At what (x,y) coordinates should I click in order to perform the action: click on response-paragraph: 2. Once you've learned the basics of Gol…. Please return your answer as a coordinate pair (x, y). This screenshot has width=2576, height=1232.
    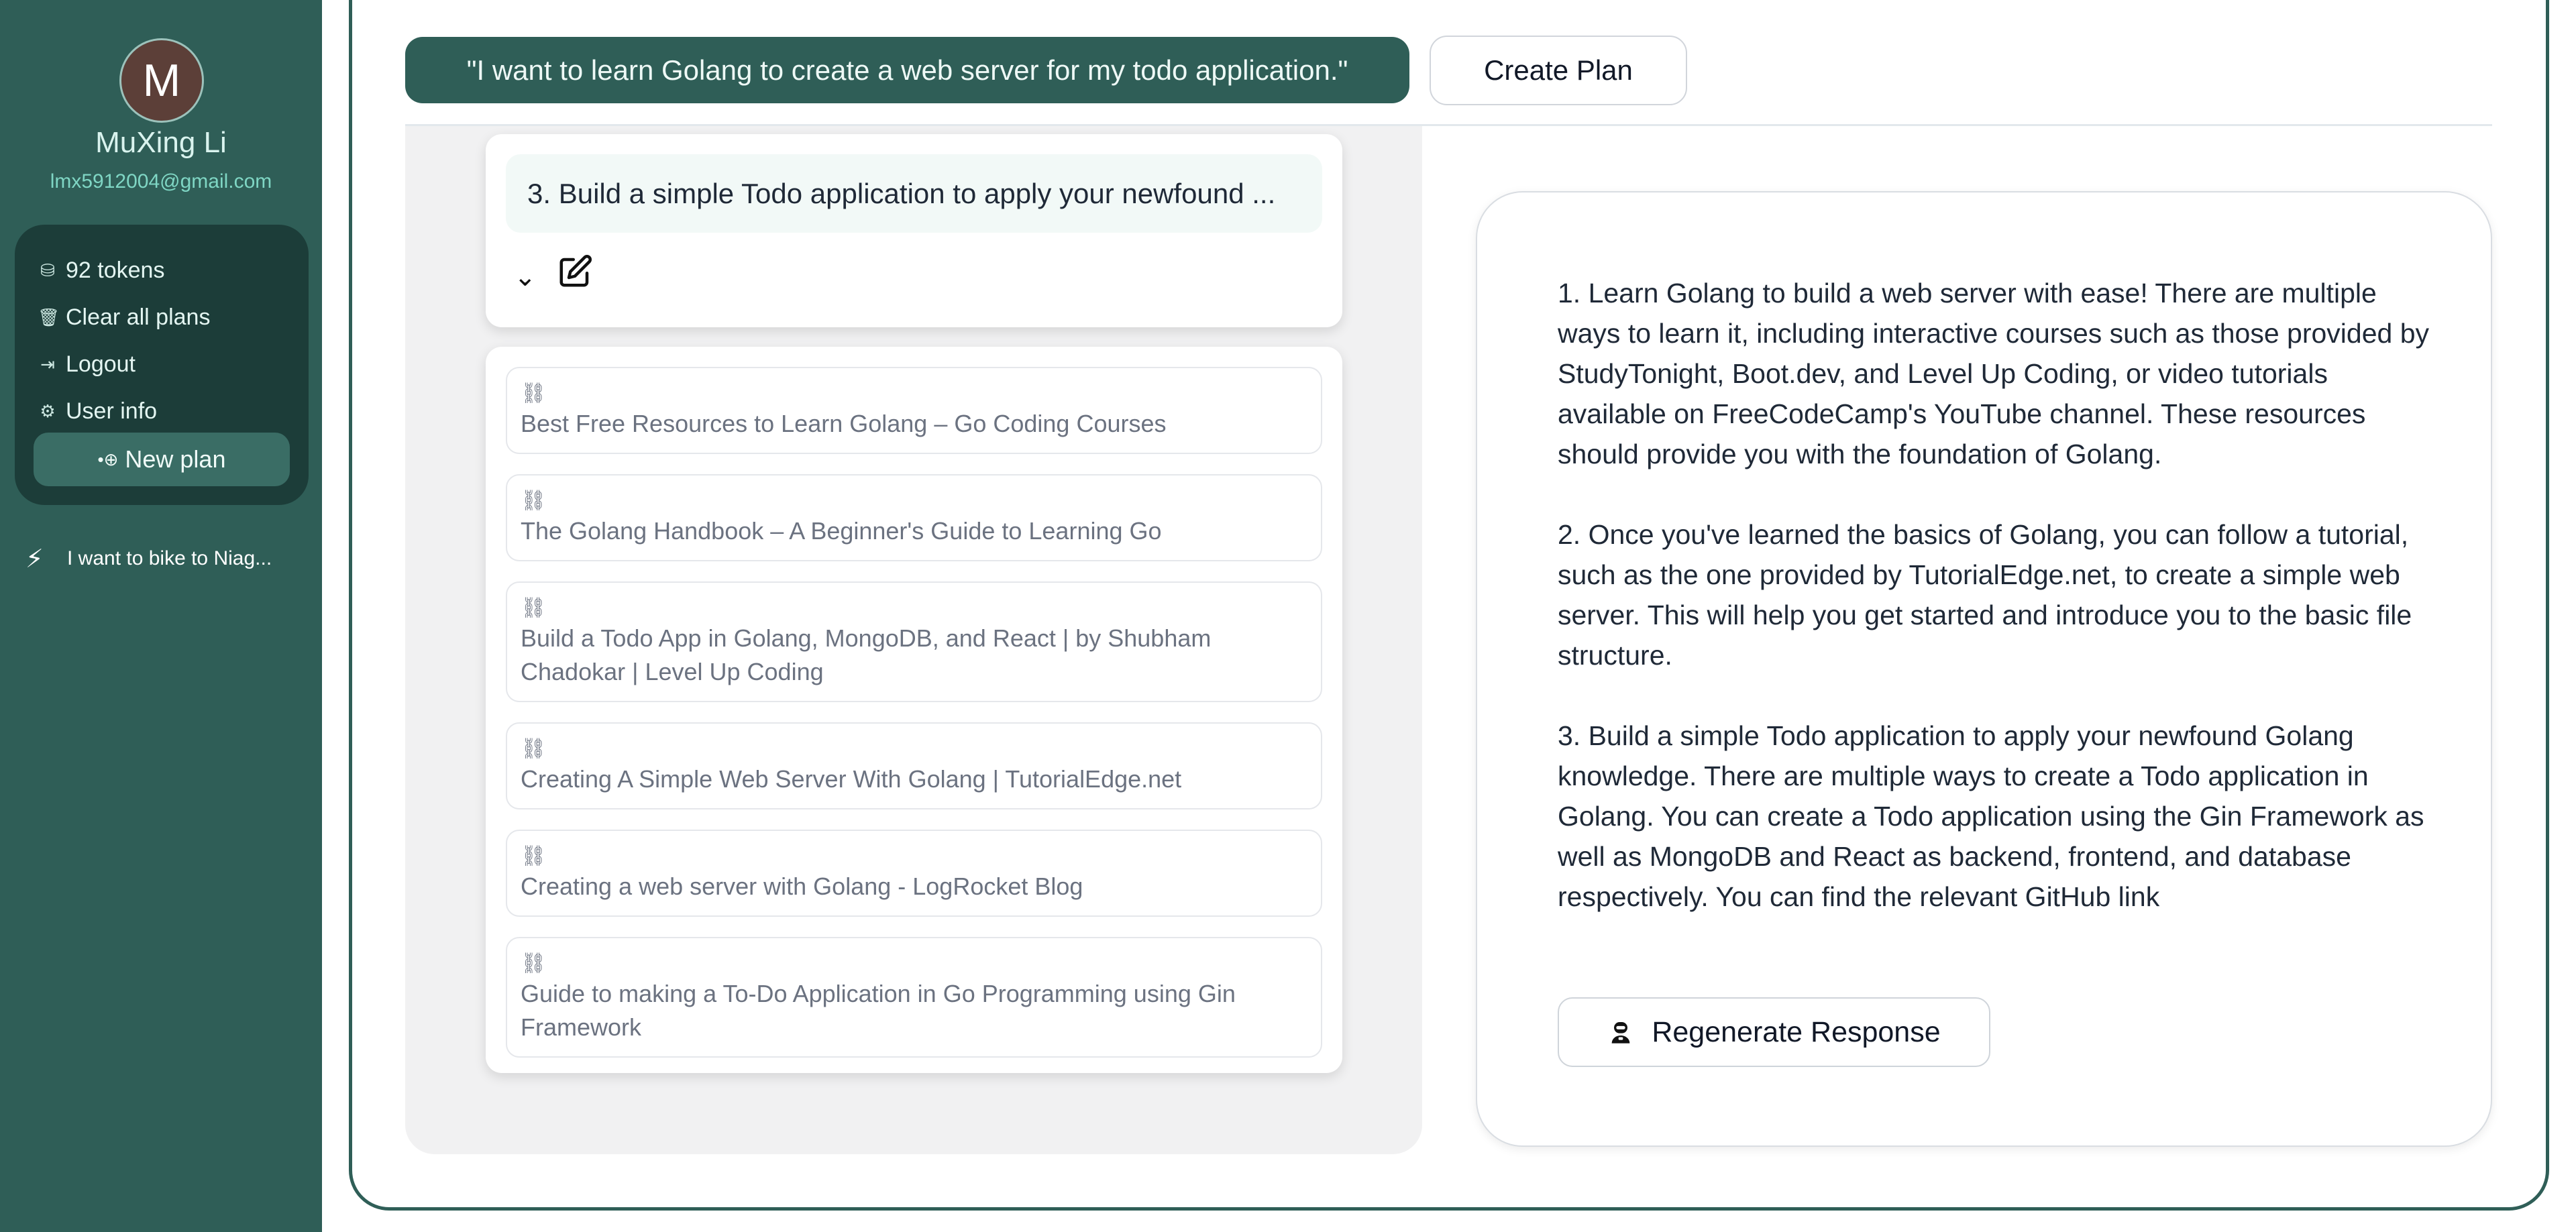
    Looking at the image, I should click on (1985, 595).